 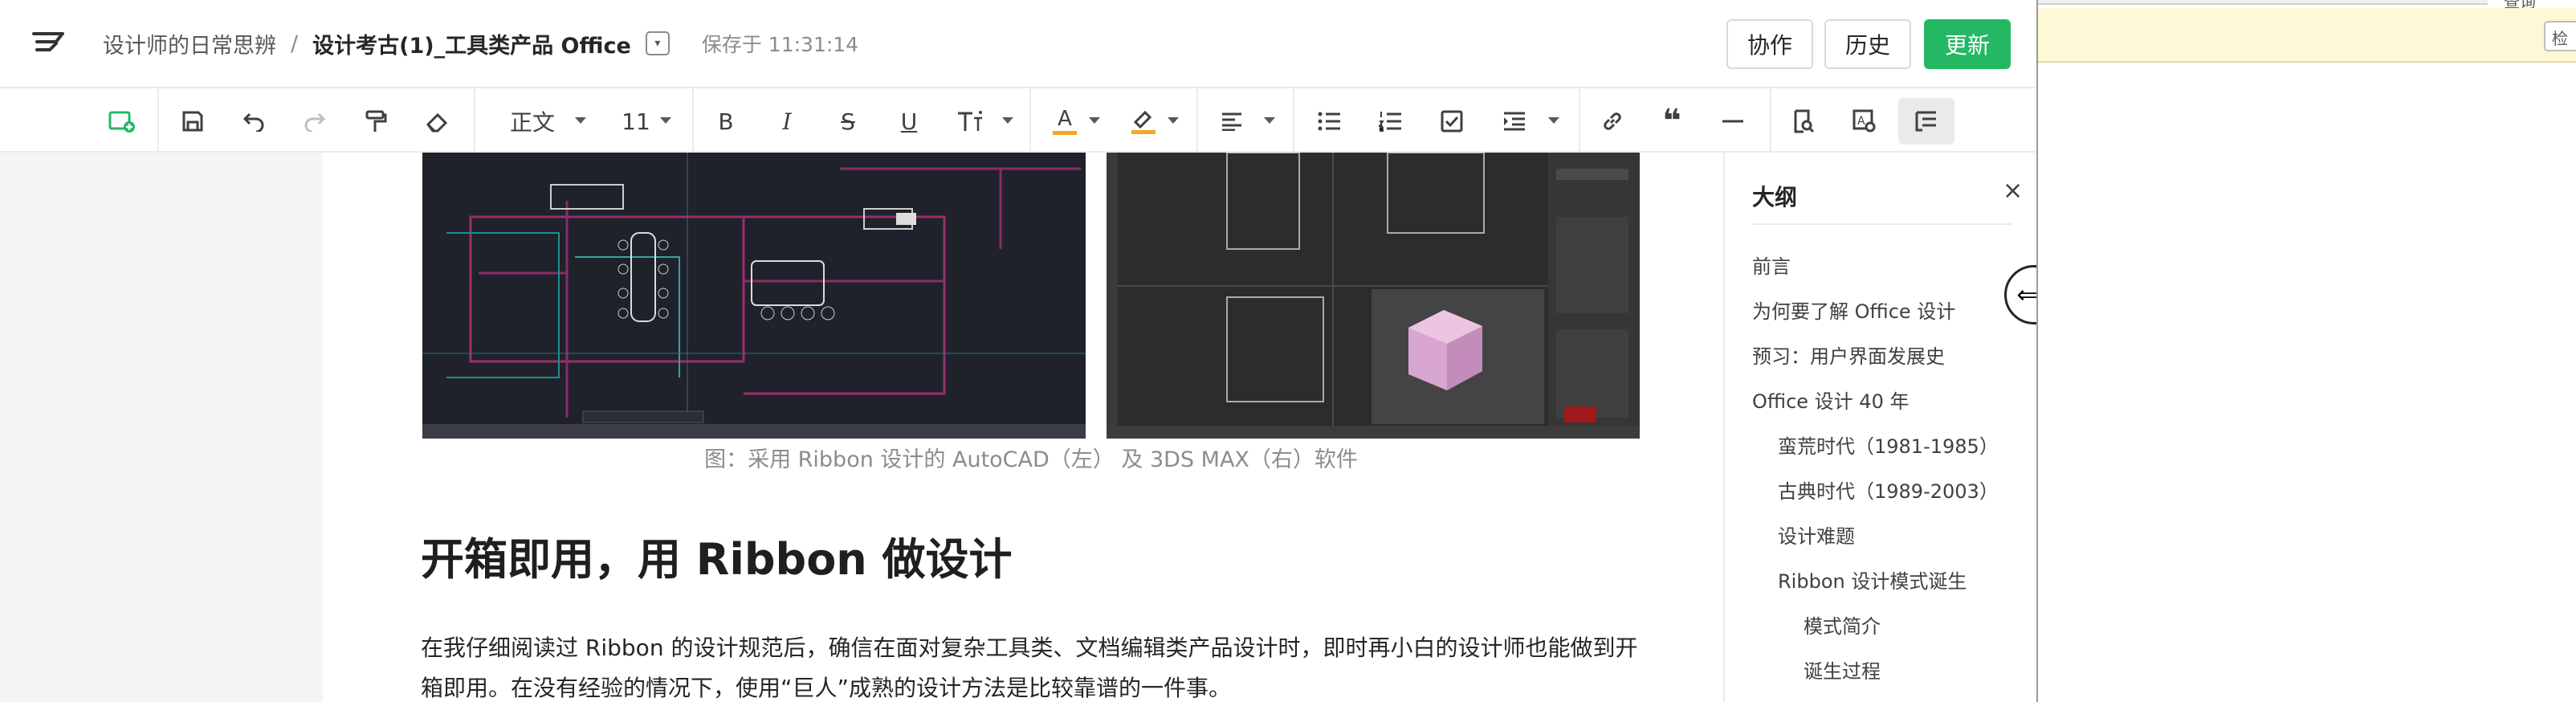 I want to click on quote-glyph: ❝, so click(x=1671, y=121).